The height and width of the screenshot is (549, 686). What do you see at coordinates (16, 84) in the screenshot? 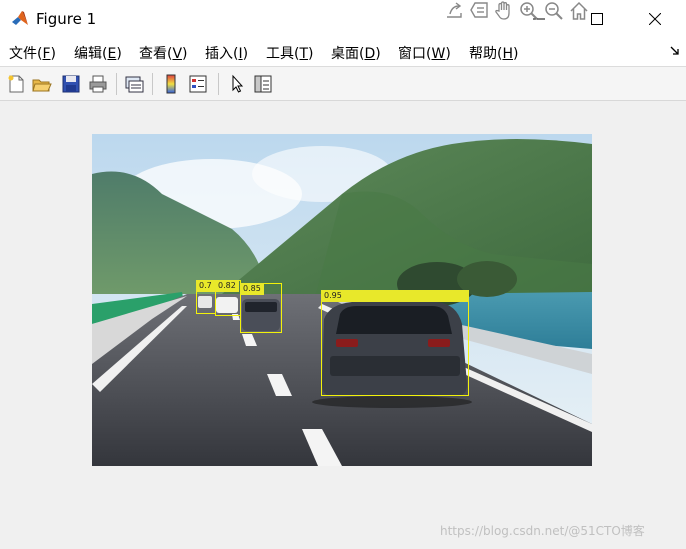
I see `new-figure-icon` at bounding box center [16, 84].